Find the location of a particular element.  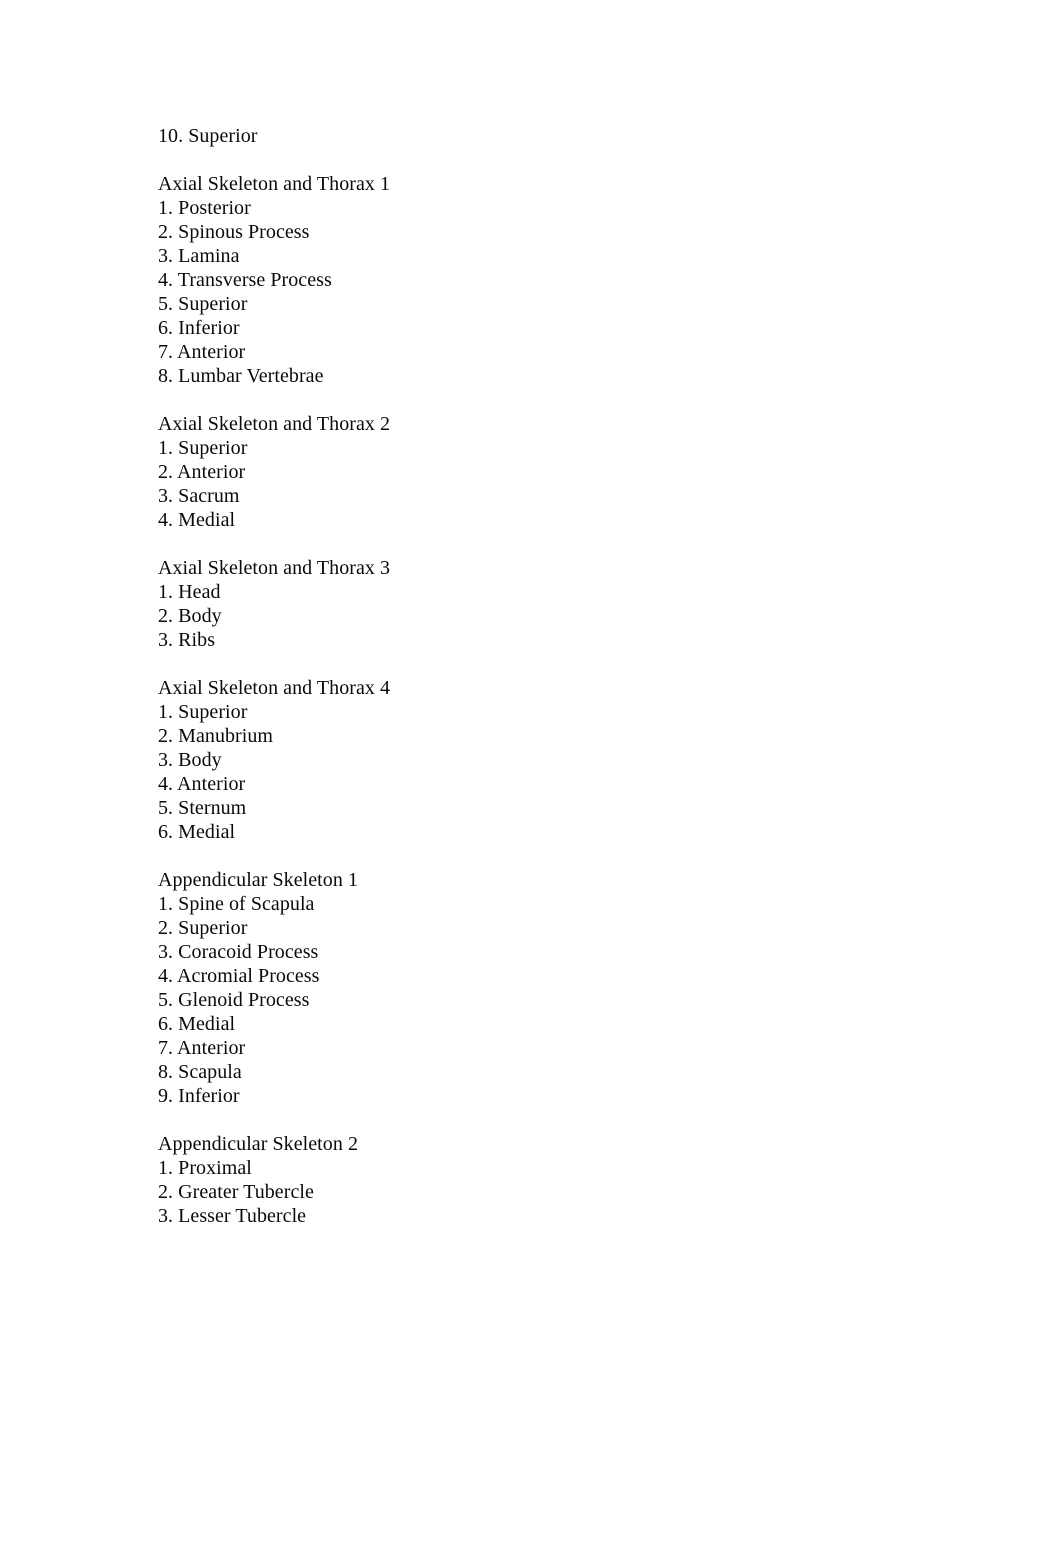

answer-line: 4. Medial is located at coordinates (197, 520).